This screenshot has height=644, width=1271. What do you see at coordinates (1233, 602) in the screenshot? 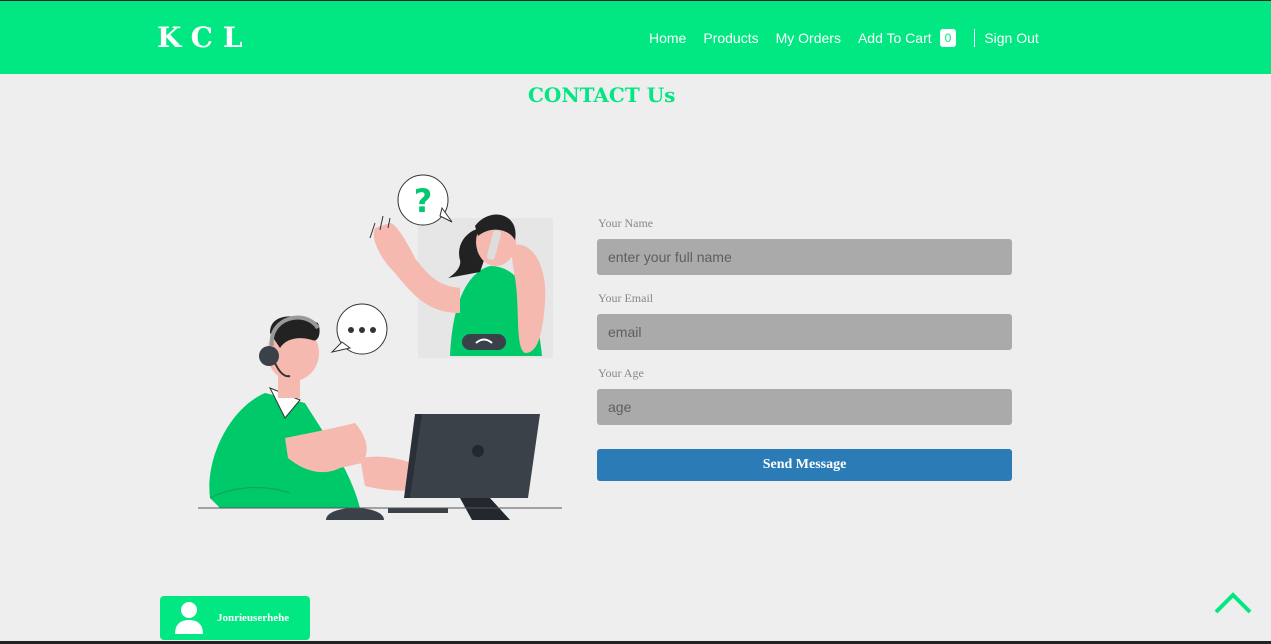
I see `chevron-up-icon` at bounding box center [1233, 602].